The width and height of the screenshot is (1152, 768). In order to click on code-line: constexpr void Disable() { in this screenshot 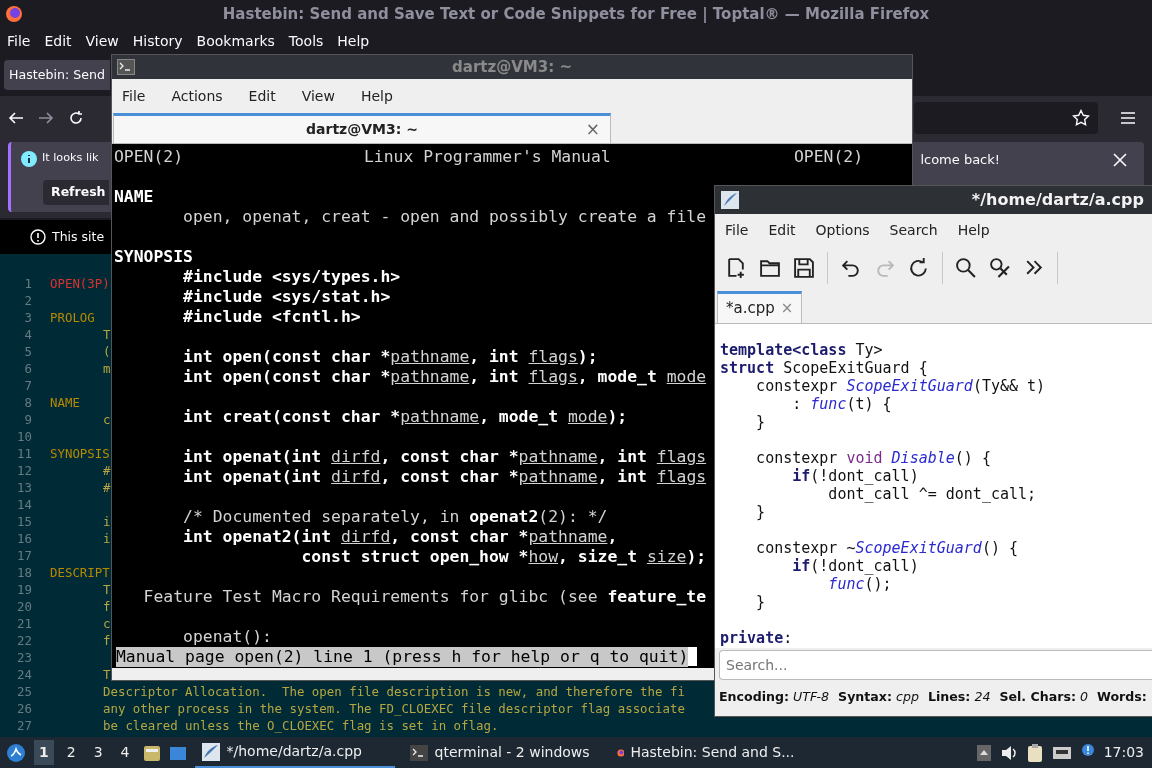, I will do `click(873, 458)`.